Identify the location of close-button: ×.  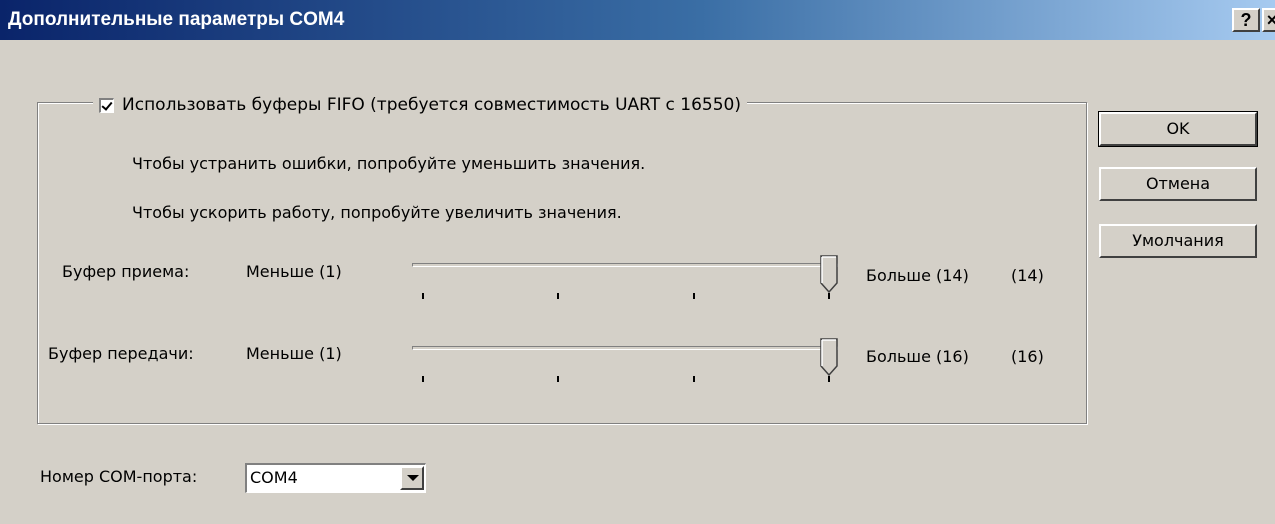
(1268, 20).